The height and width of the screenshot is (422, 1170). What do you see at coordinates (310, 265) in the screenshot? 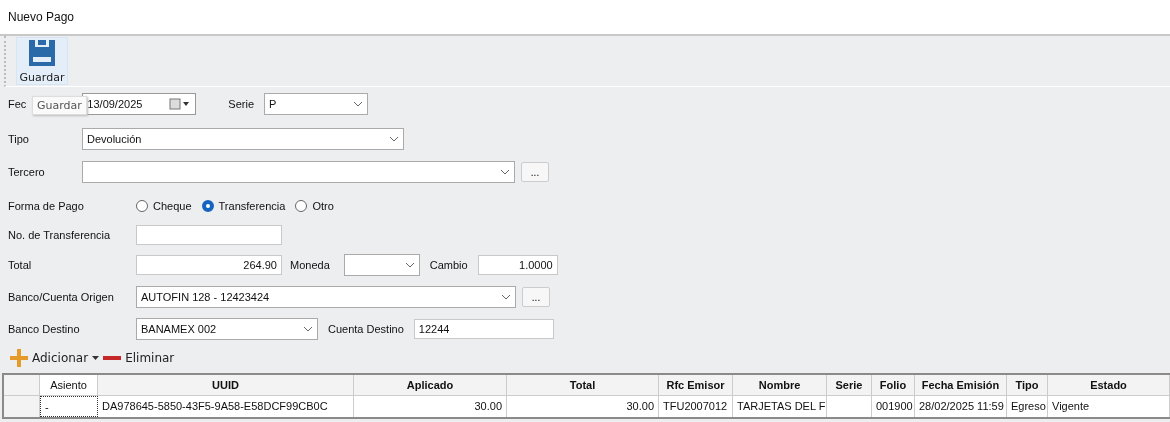
I see `currency-label: Moneda` at bounding box center [310, 265].